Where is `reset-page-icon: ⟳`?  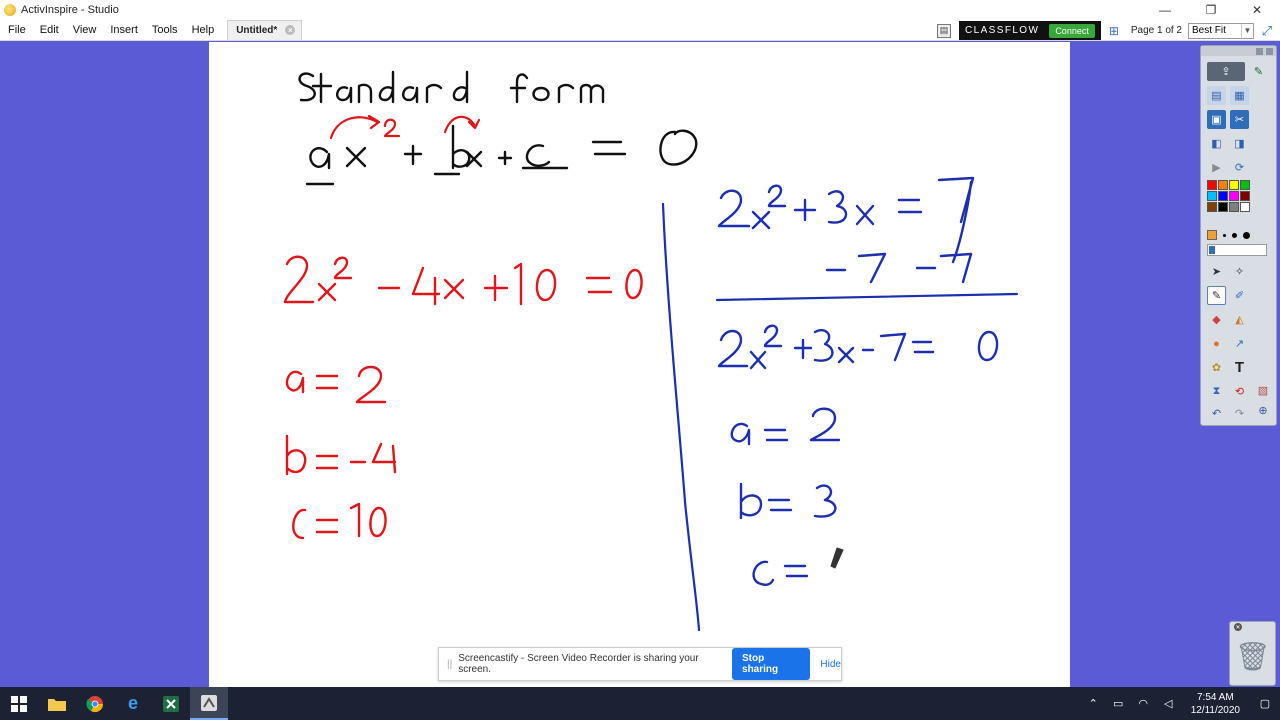
reset-page-icon: ⟳ is located at coordinates (1239, 167).